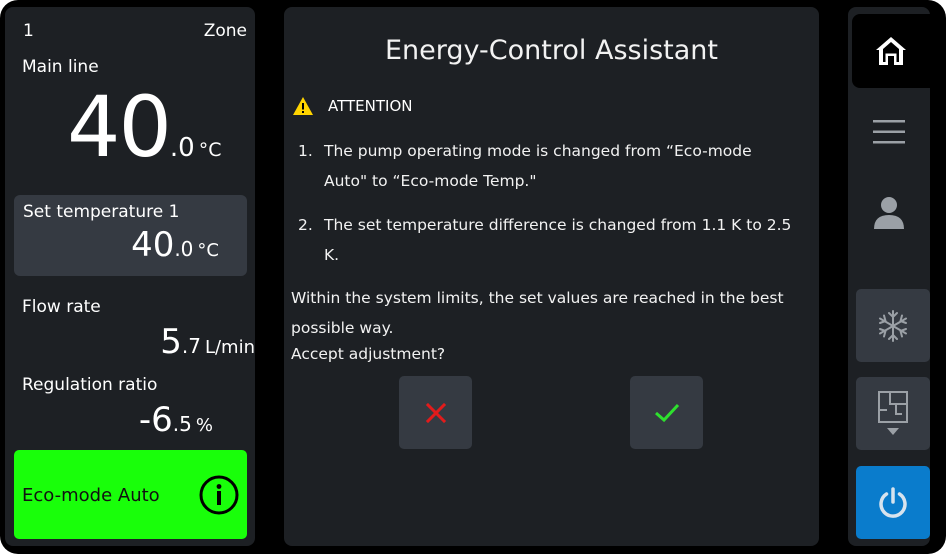 The height and width of the screenshot is (554, 946). What do you see at coordinates (153, 245) in the screenshot?
I see `set-temperature-int: 40` at bounding box center [153, 245].